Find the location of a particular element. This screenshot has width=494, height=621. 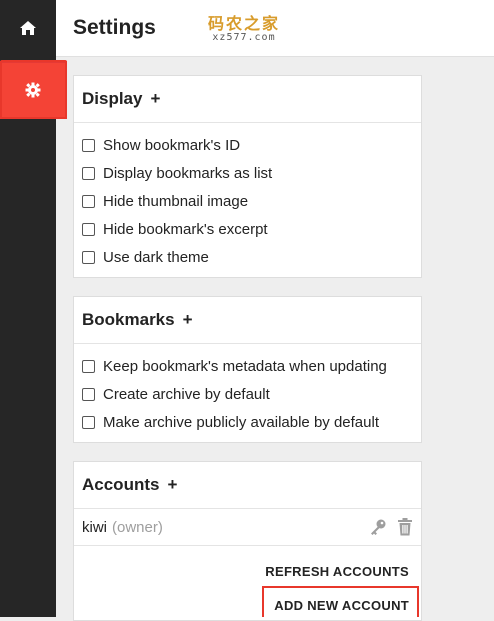

gear-icon is located at coordinates (33, 90).